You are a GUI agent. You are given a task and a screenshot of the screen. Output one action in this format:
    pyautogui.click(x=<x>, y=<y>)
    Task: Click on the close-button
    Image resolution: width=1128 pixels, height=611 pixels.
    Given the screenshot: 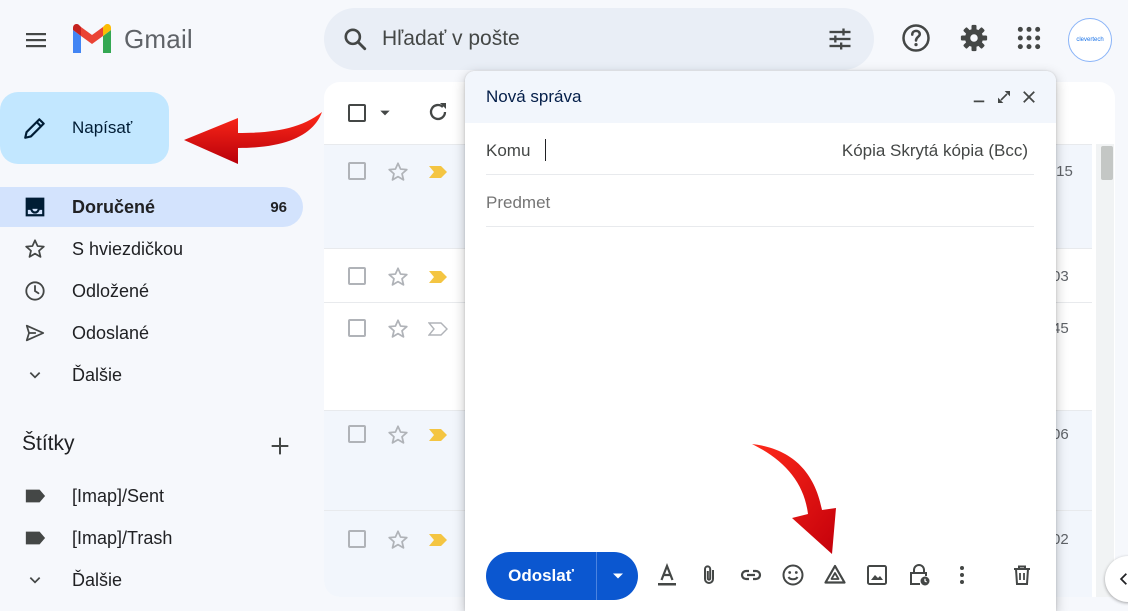 What is the action you would take?
    pyautogui.click(x=1029, y=97)
    